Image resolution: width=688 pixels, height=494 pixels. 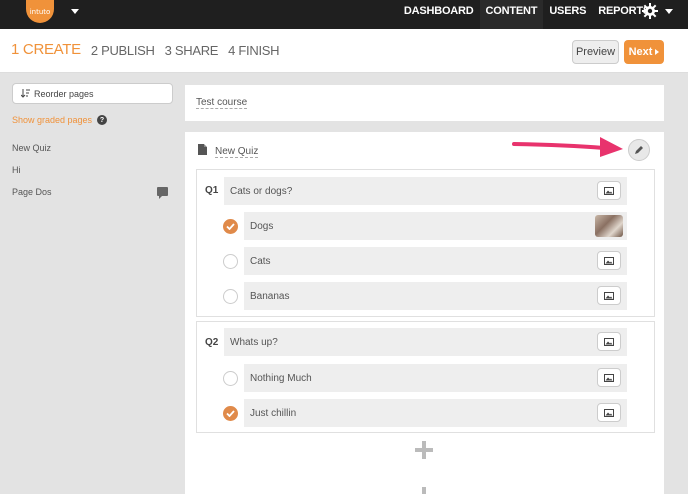 I want to click on pencil-icon, so click(x=639, y=150).